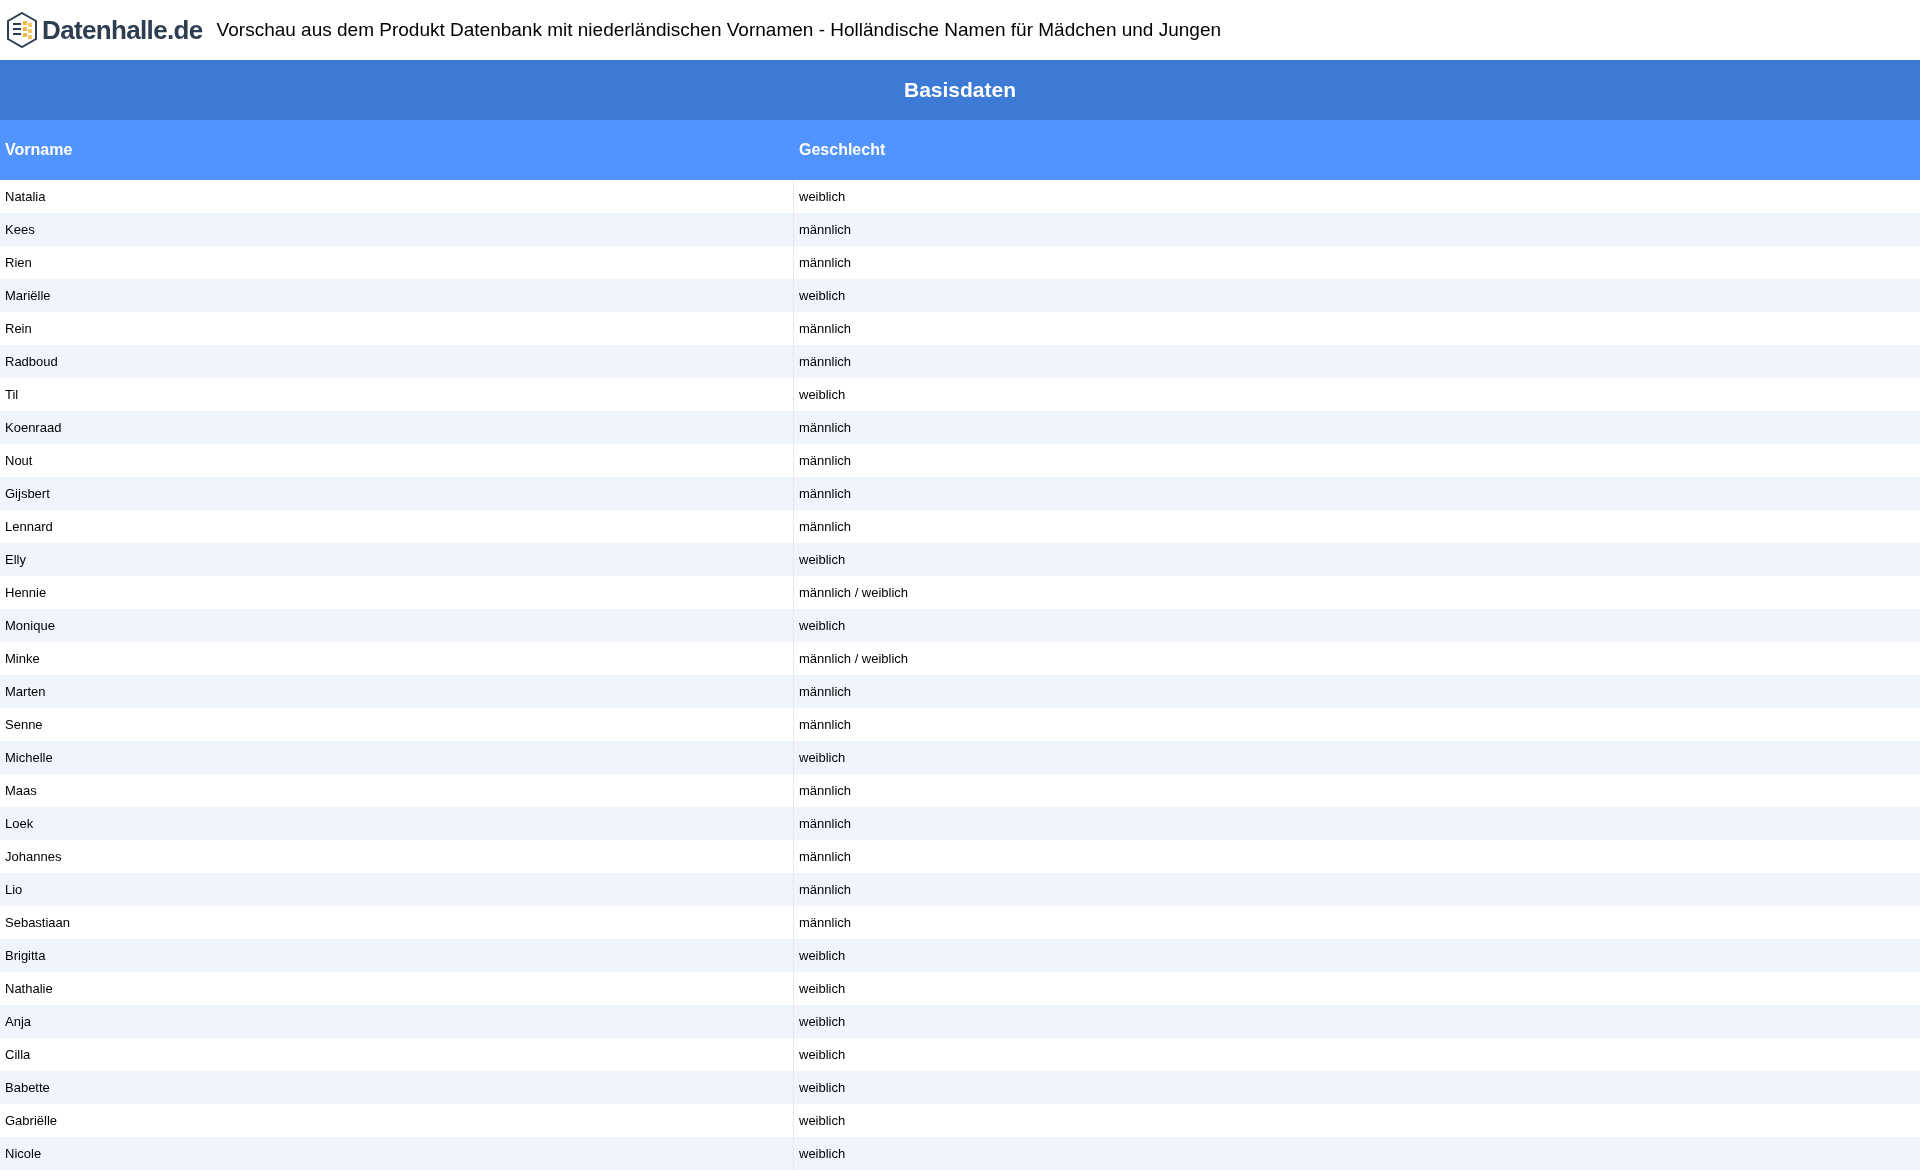 The image size is (1920, 1170). Describe the element at coordinates (842, 150) in the screenshot. I see `column-header: Geschlecht` at that location.